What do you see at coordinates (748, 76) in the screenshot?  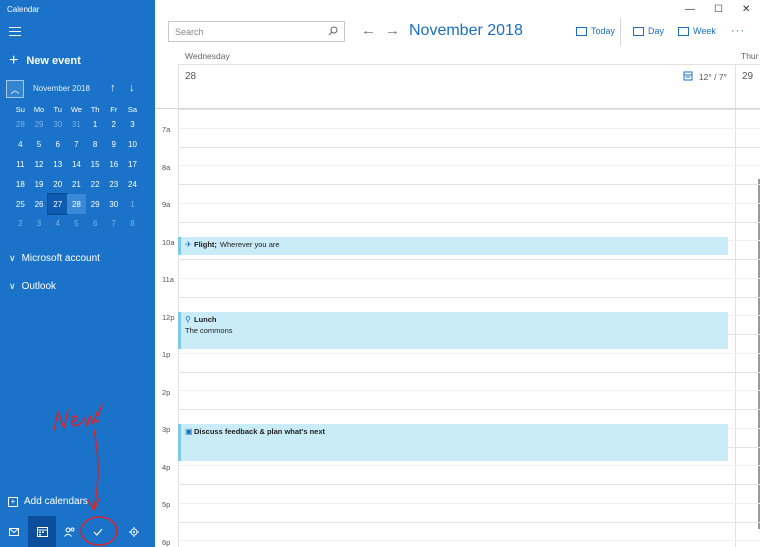 I see `next-date-number: 29` at bounding box center [748, 76].